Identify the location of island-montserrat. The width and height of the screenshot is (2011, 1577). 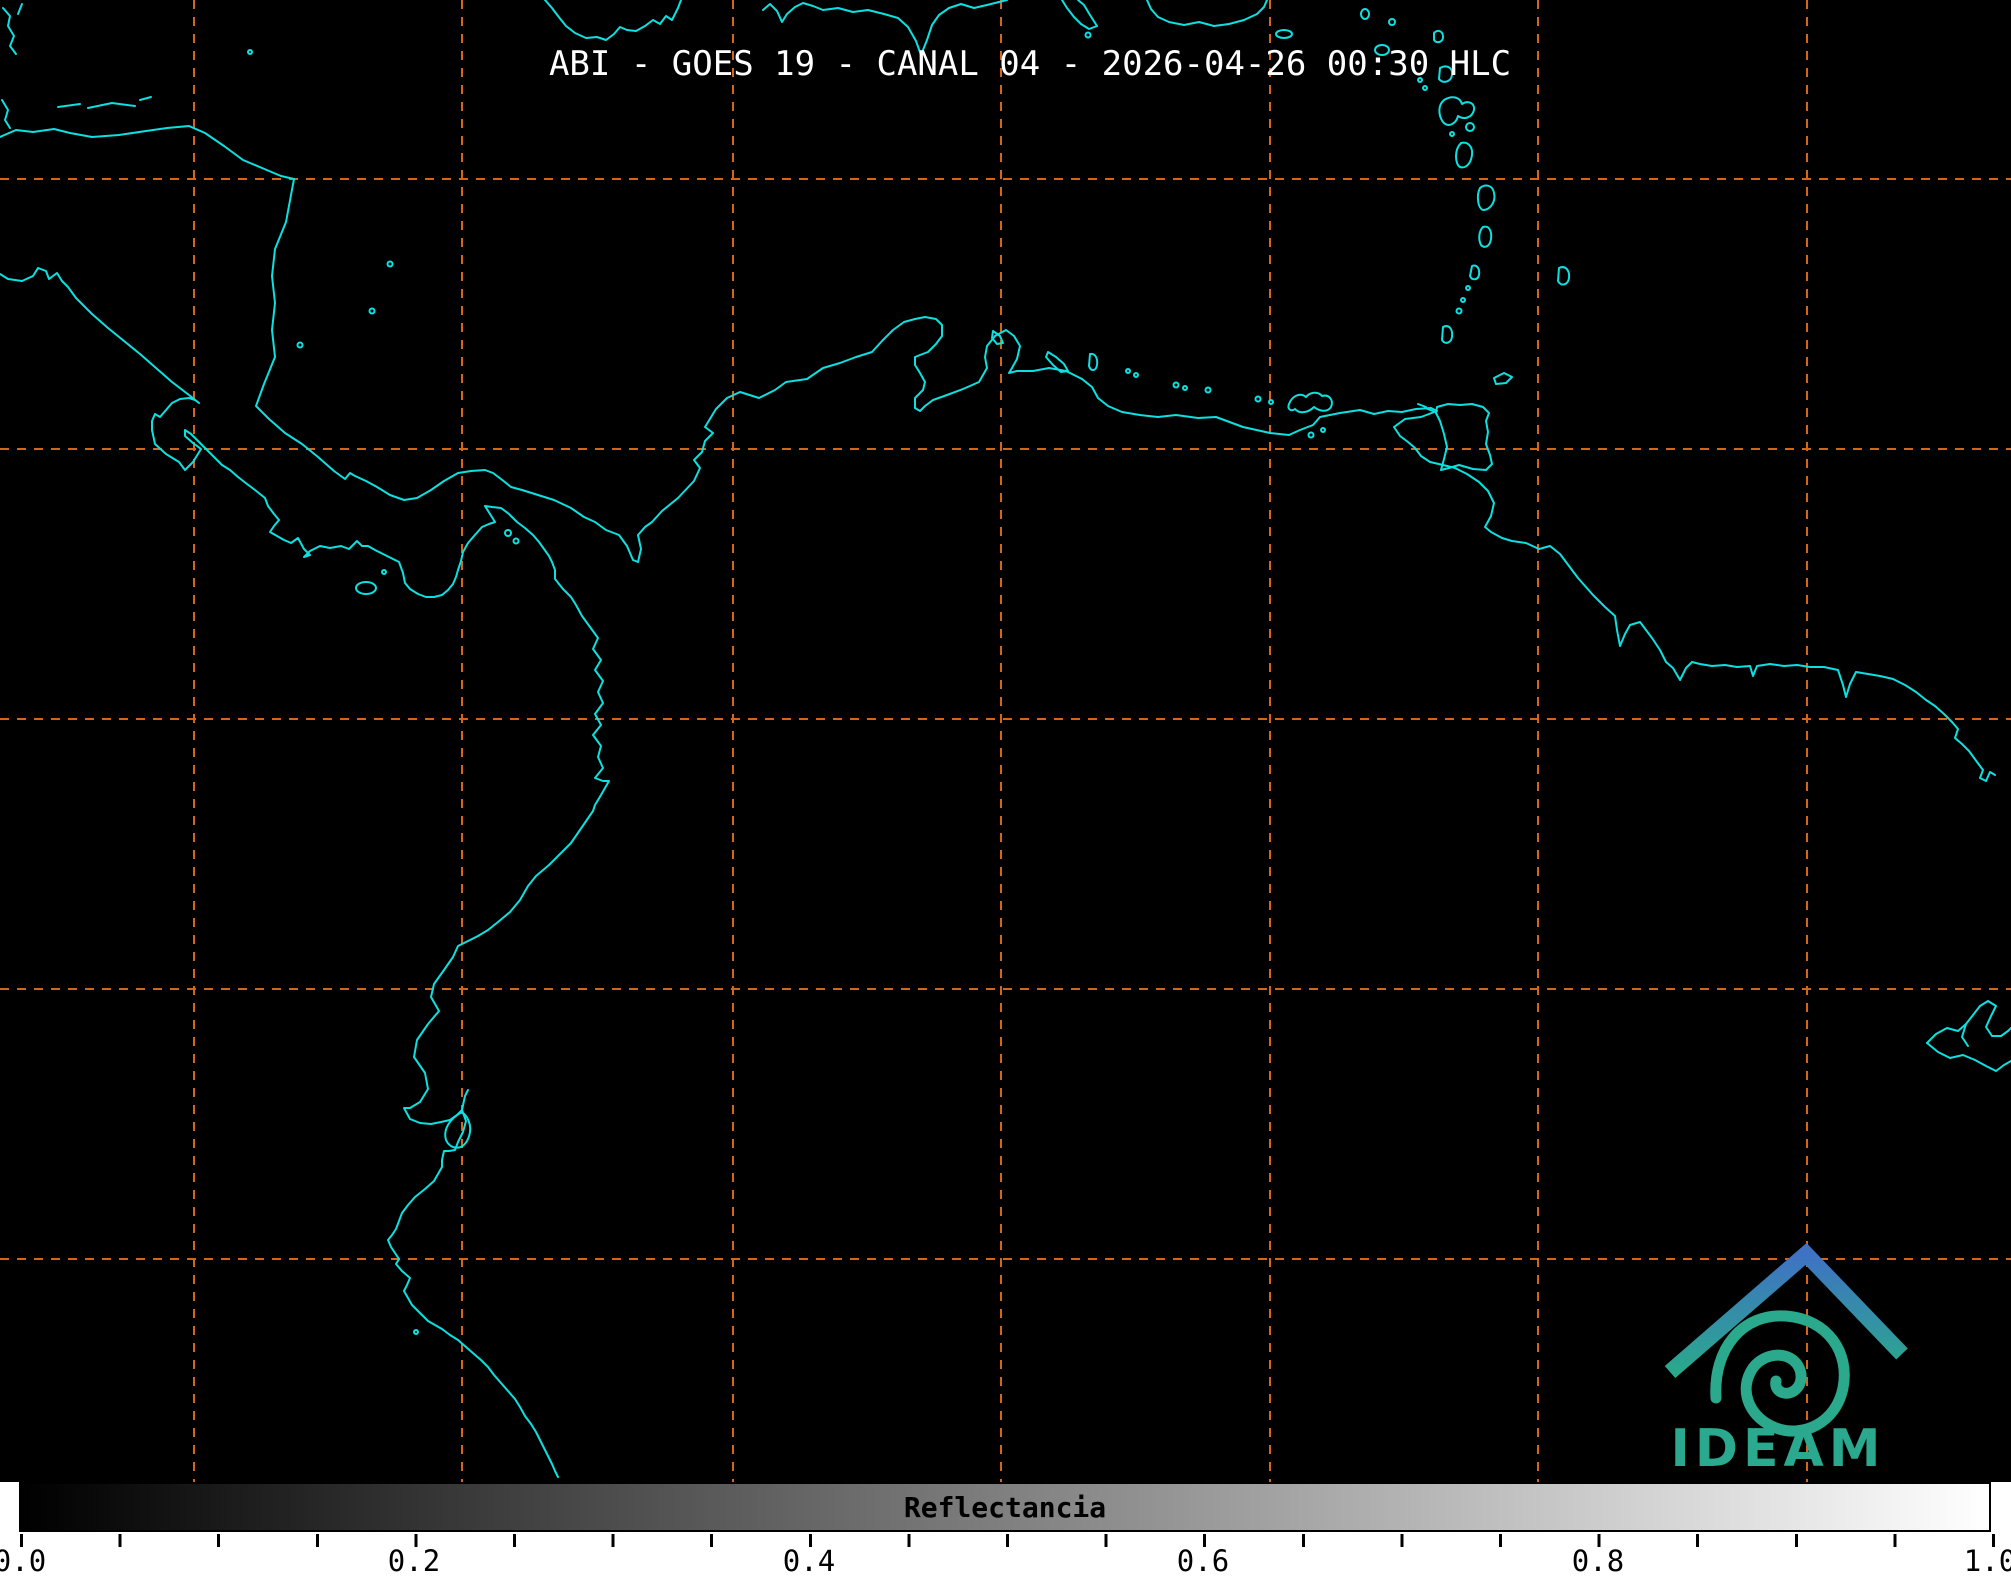
(1438, 36).